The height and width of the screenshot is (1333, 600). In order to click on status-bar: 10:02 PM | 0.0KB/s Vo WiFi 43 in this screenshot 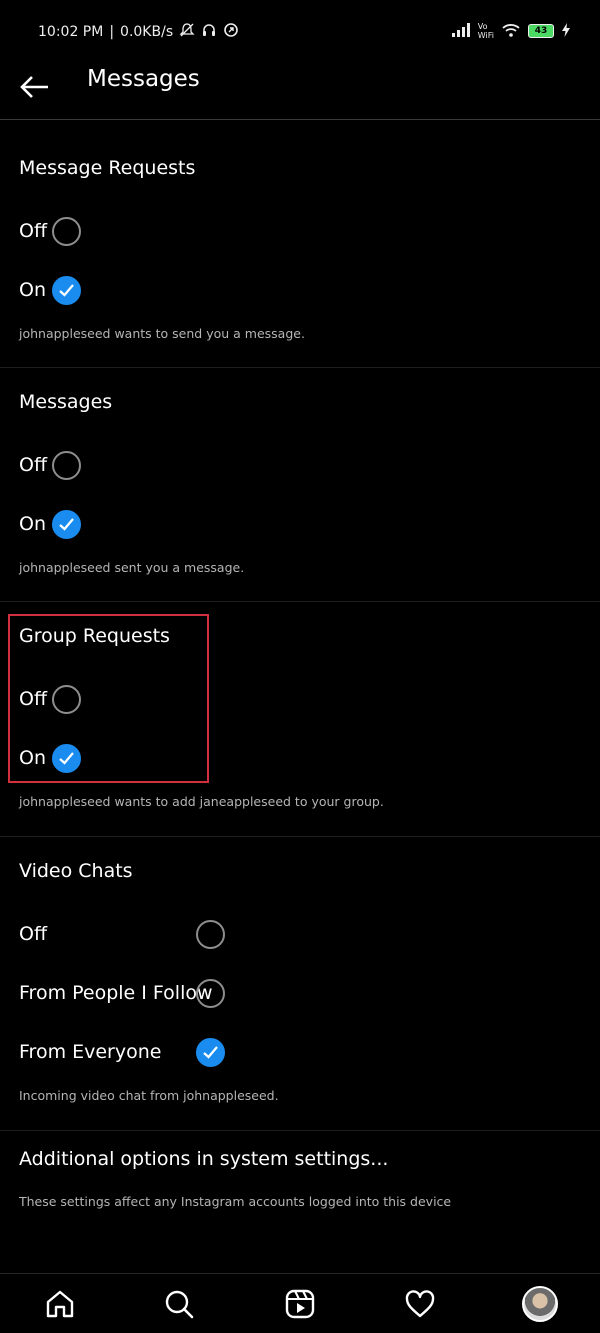, I will do `click(300, 31)`.